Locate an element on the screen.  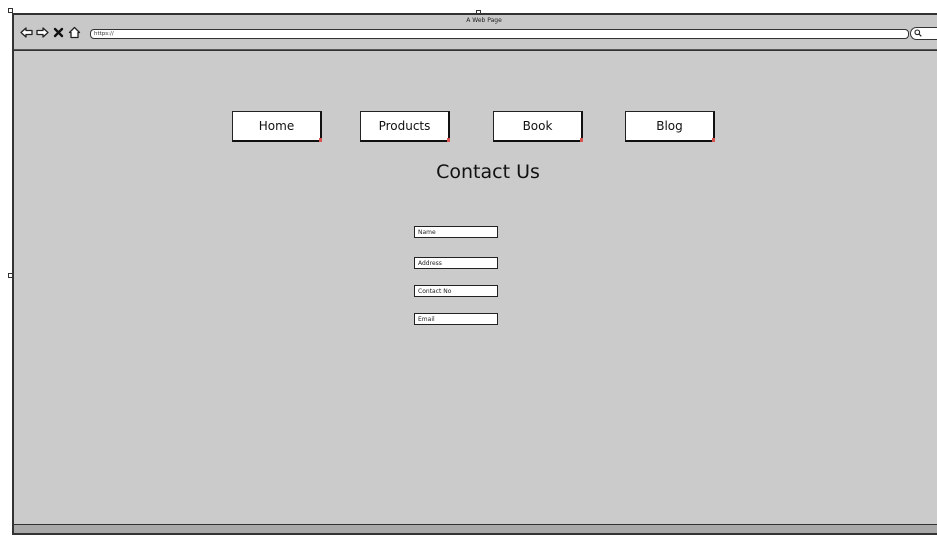
nav-button-label: Book is located at coordinates (537, 126).